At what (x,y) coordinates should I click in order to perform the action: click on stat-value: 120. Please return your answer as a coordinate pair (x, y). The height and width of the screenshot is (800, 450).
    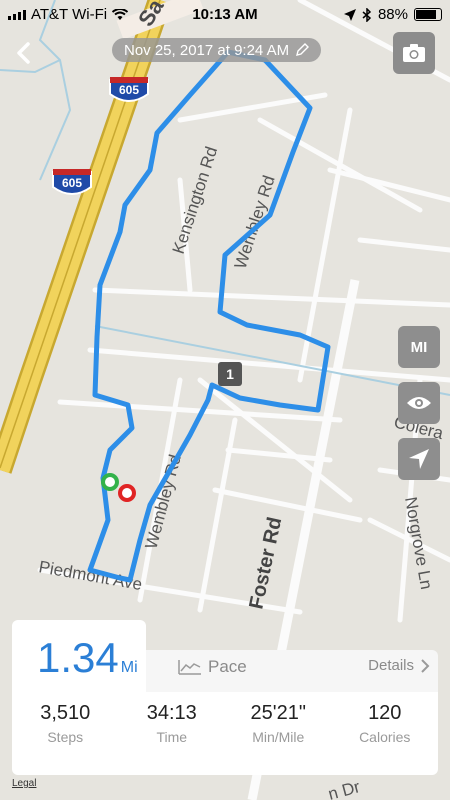
    Looking at the image, I should click on (385, 713).